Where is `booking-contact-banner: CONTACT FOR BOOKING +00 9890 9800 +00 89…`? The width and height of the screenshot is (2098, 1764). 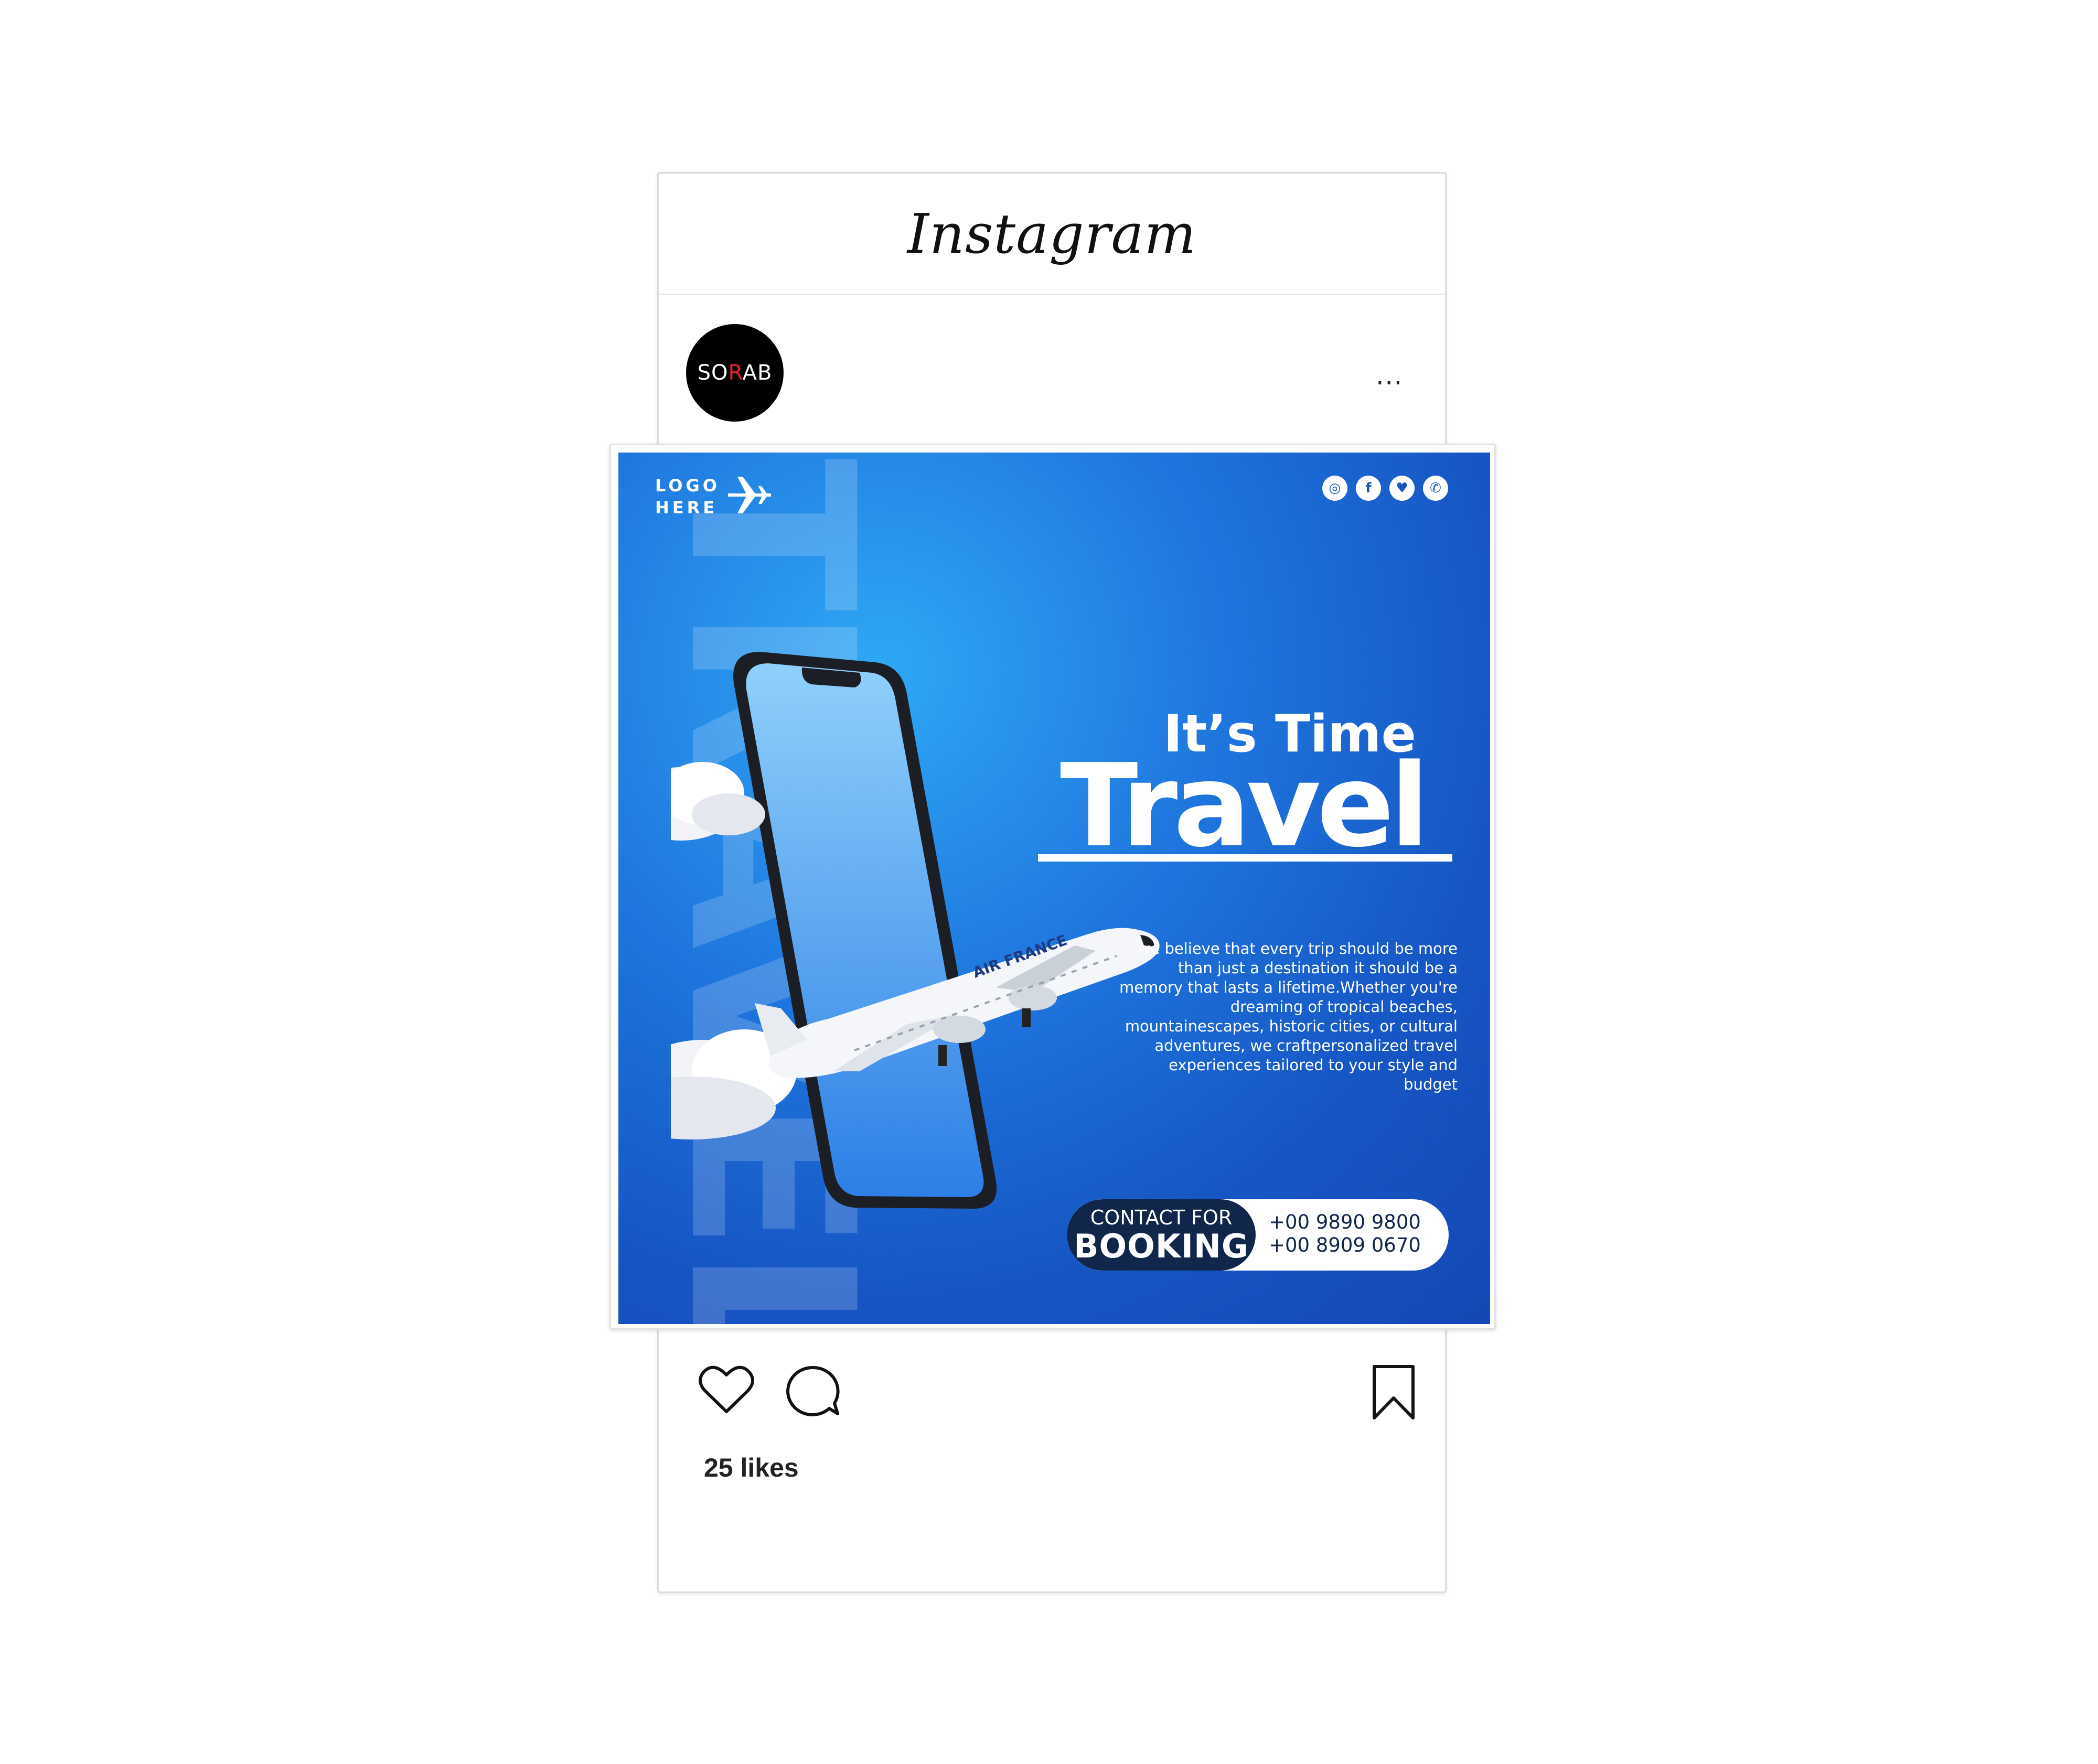 booking-contact-banner: CONTACT FOR BOOKING +00 9890 9800 +00 89… is located at coordinates (1258, 1235).